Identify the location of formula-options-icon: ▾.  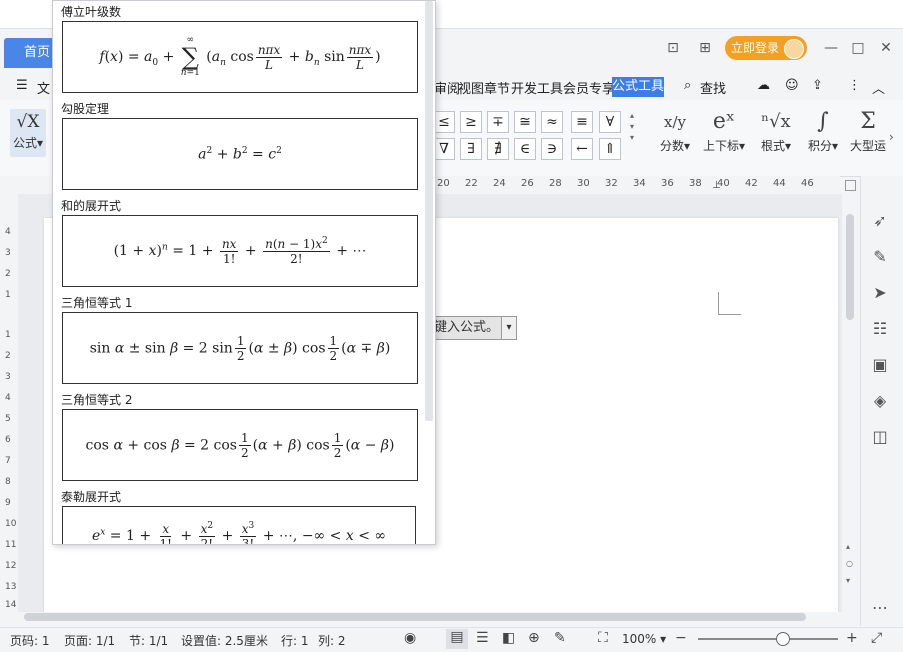
(509, 328).